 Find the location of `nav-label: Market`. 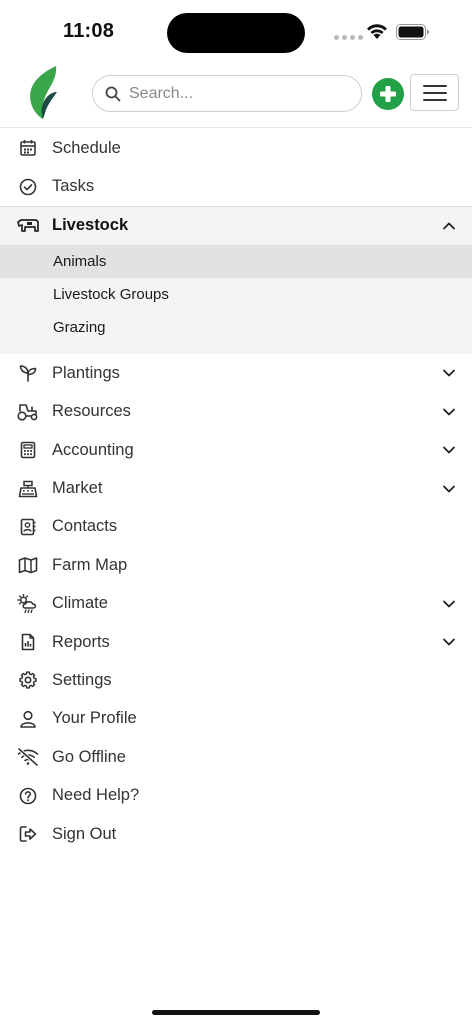

nav-label: Market is located at coordinates (77, 488).